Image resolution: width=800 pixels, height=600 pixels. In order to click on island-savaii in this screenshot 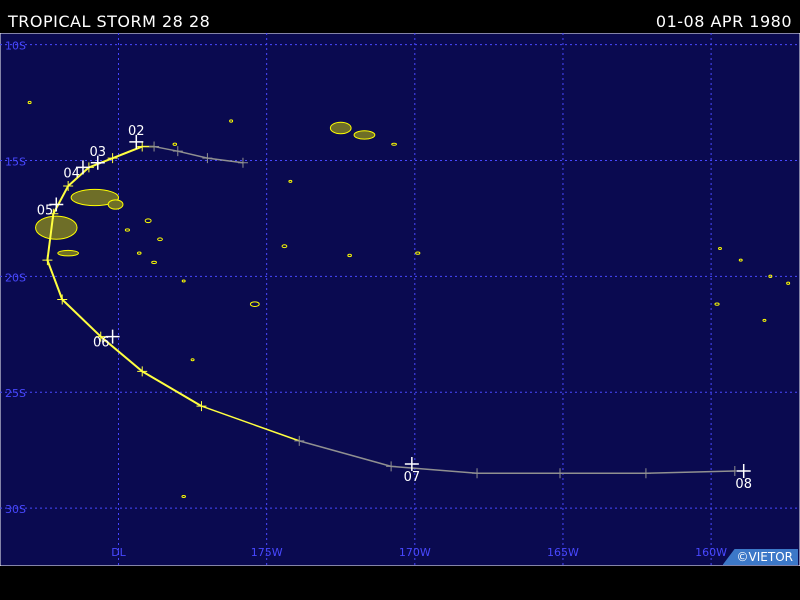, I will do `click(340, 128)`.